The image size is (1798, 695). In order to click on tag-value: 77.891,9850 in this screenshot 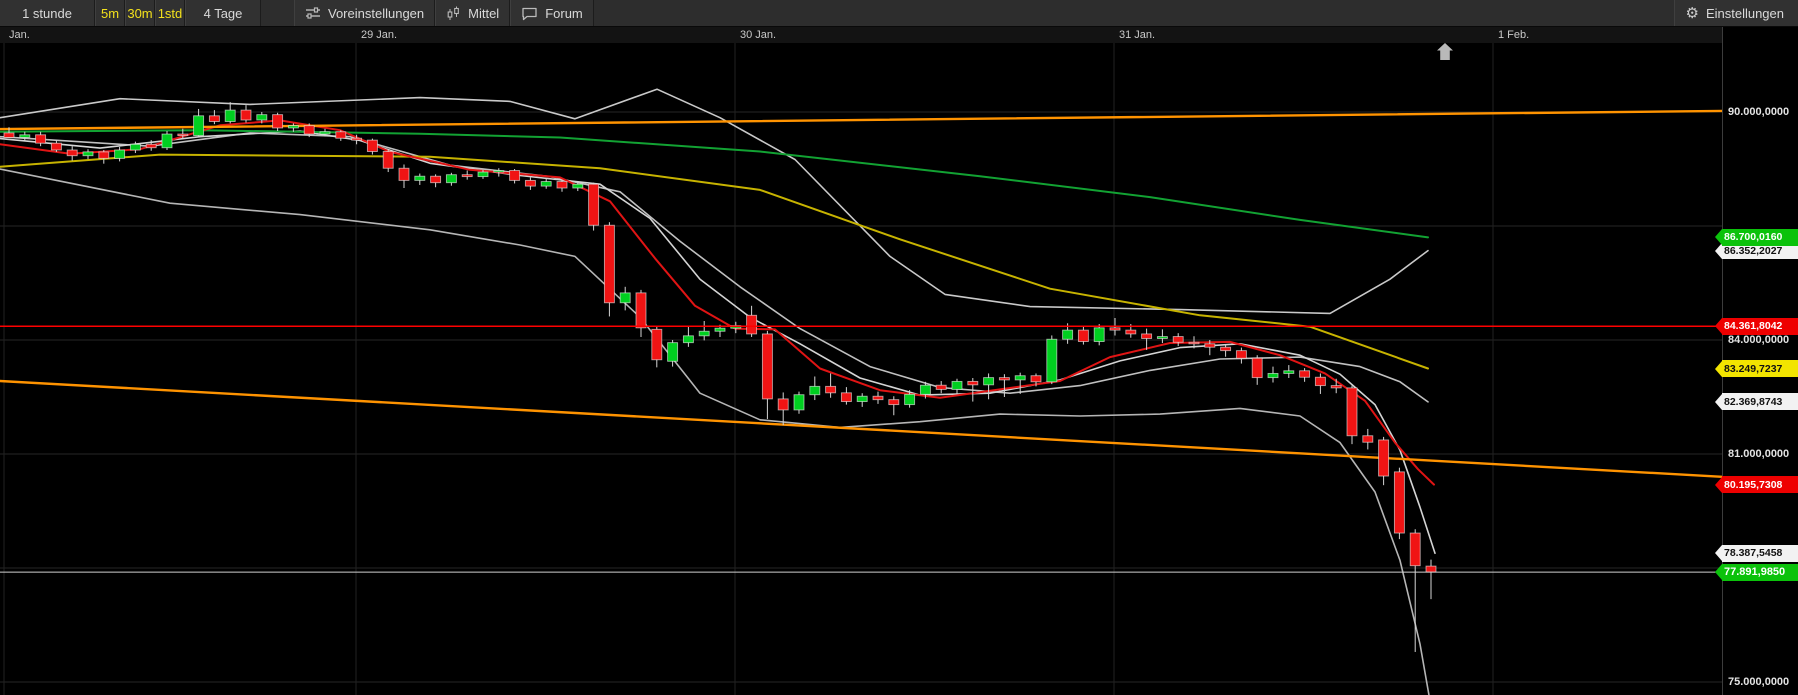, I will do `click(1760, 572)`.